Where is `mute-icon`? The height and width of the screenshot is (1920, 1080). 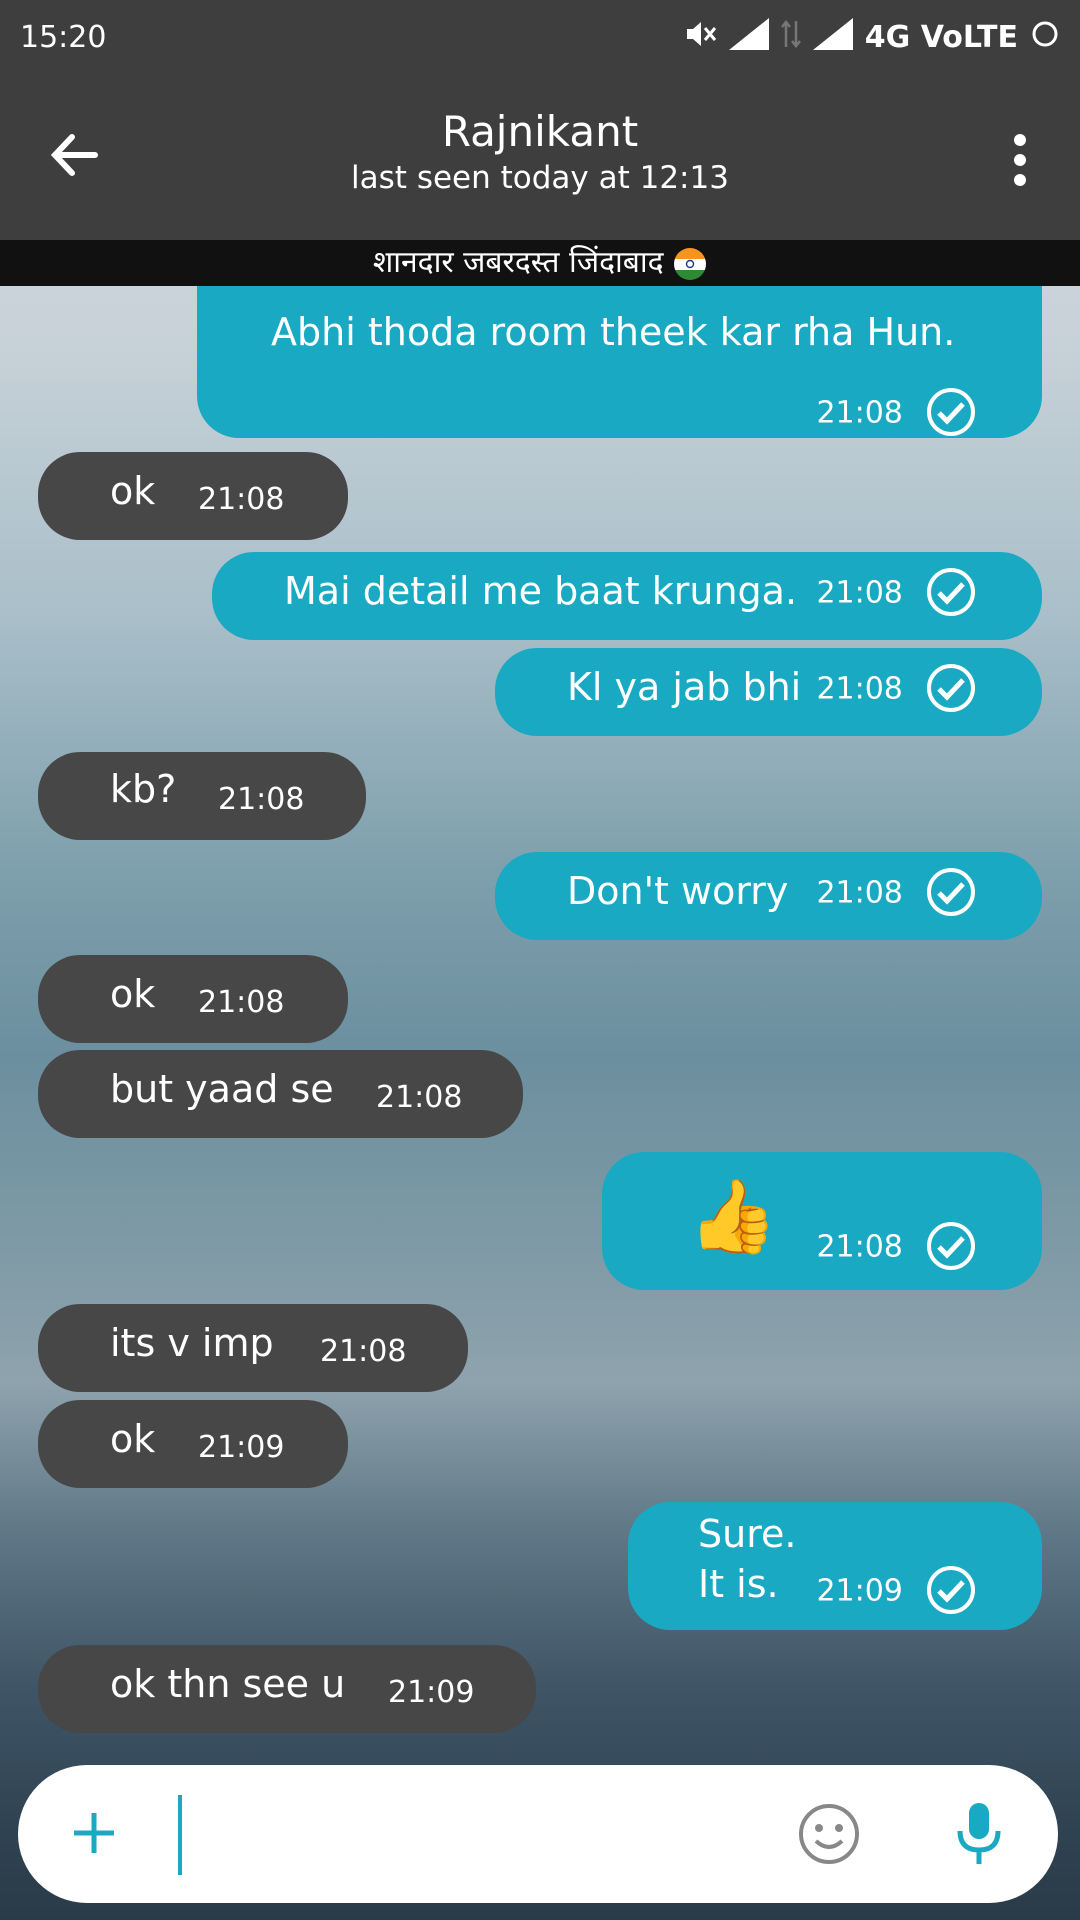
mute-icon is located at coordinates (700, 38).